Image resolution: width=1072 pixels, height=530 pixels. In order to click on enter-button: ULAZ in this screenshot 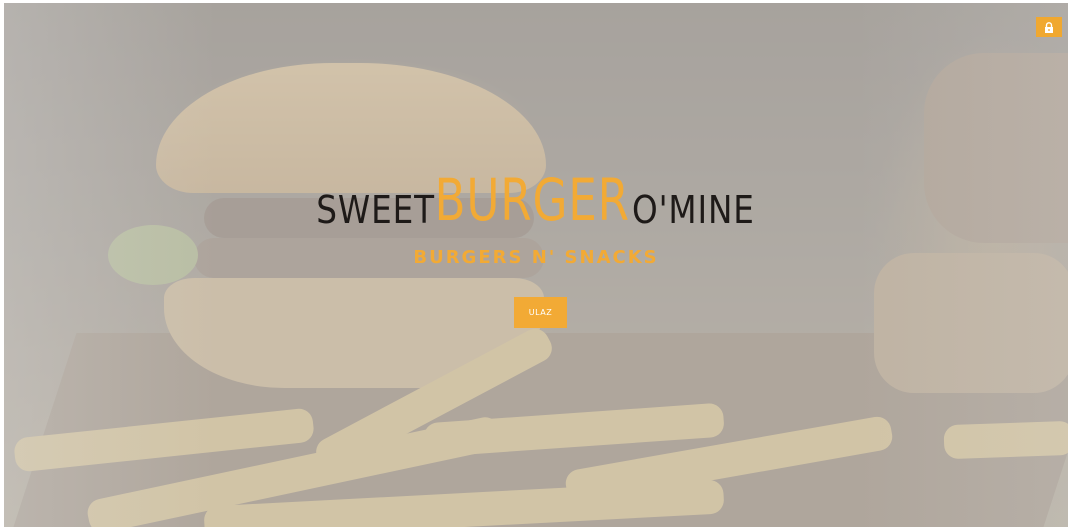, I will do `click(540, 312)`.